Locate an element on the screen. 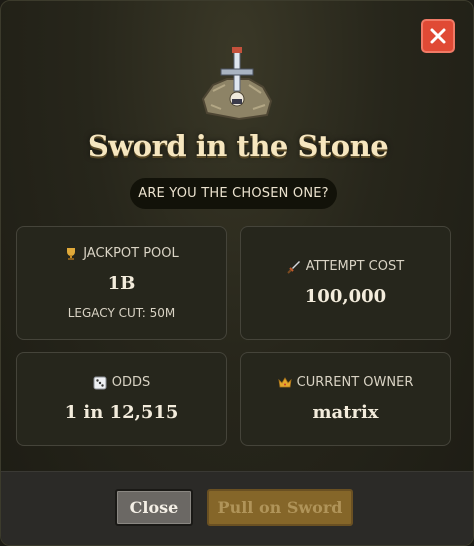 Image resolution: width=474 pixels, height=546 pixels. attempt-cost-card: ATTEMPT COST 100,000 is located at coordinates (345, 283).